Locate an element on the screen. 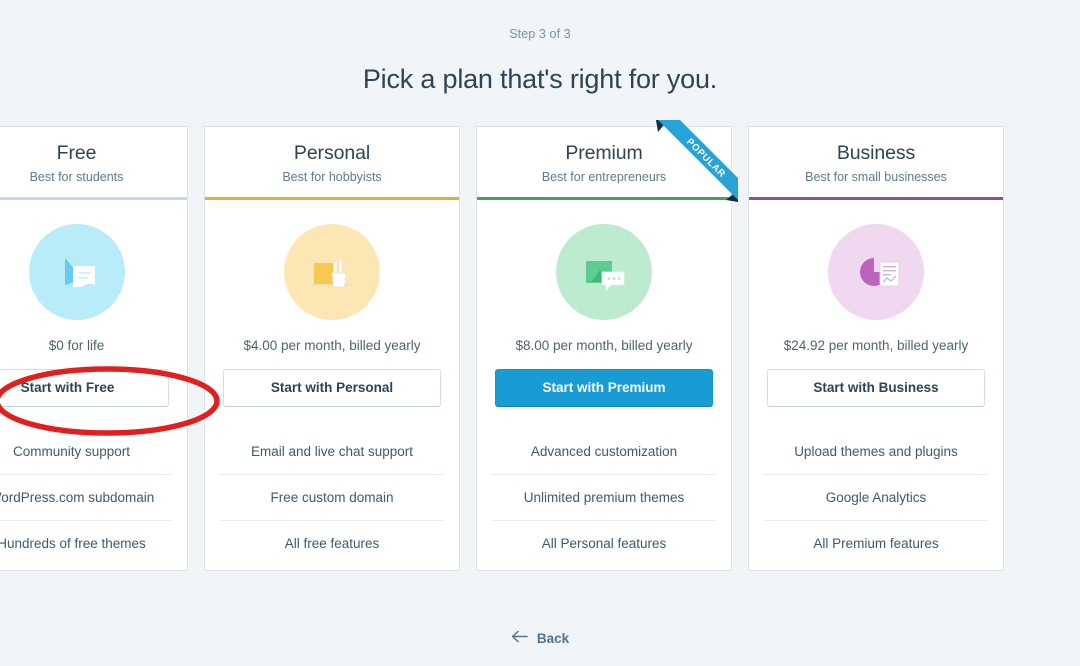  step-indicator: Step 3 of 3 is located at coordinates (540, 34).